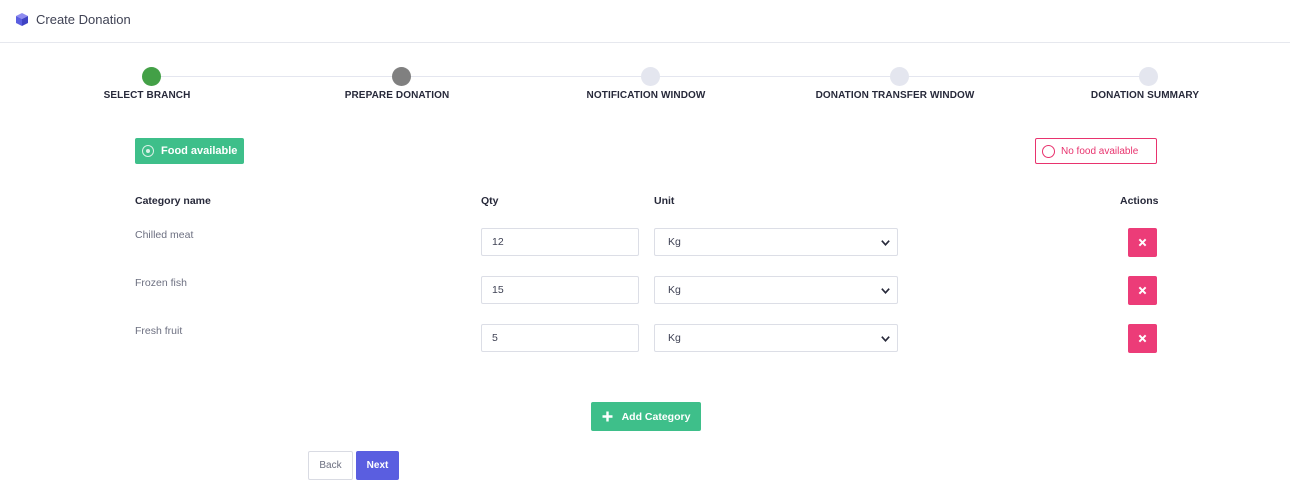 The height and width of the screenshot is (496, 1290). I want to click on step-label-select-branch: SELECT BRANCH, so click(147, 95).